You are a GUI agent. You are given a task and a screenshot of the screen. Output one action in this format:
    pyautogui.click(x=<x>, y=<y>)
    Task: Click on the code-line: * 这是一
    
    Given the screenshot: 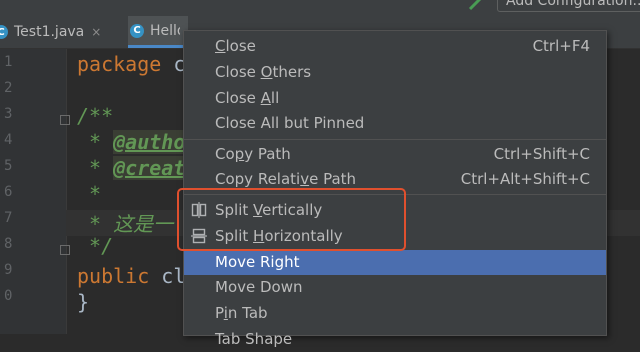 What is the action you would take?
    pyautogui.click(x=125, y=222)
    